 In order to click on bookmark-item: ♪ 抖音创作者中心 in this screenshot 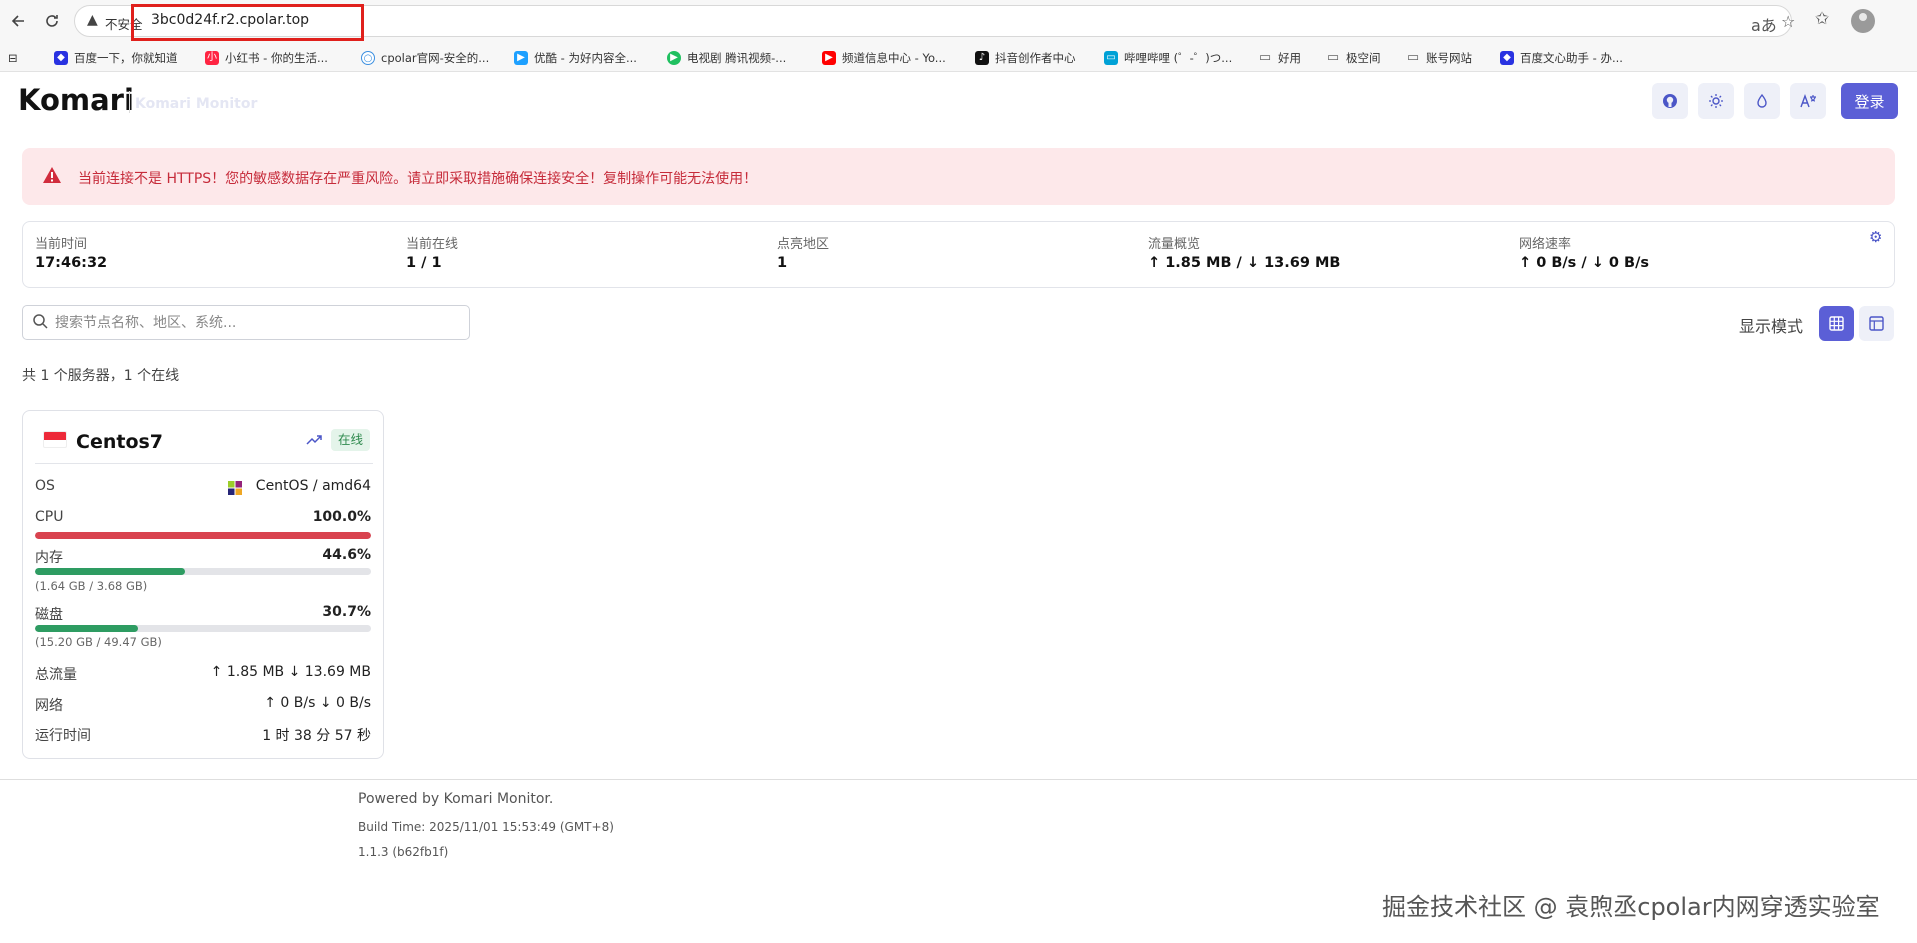, I will do `click(1025, 58)`.